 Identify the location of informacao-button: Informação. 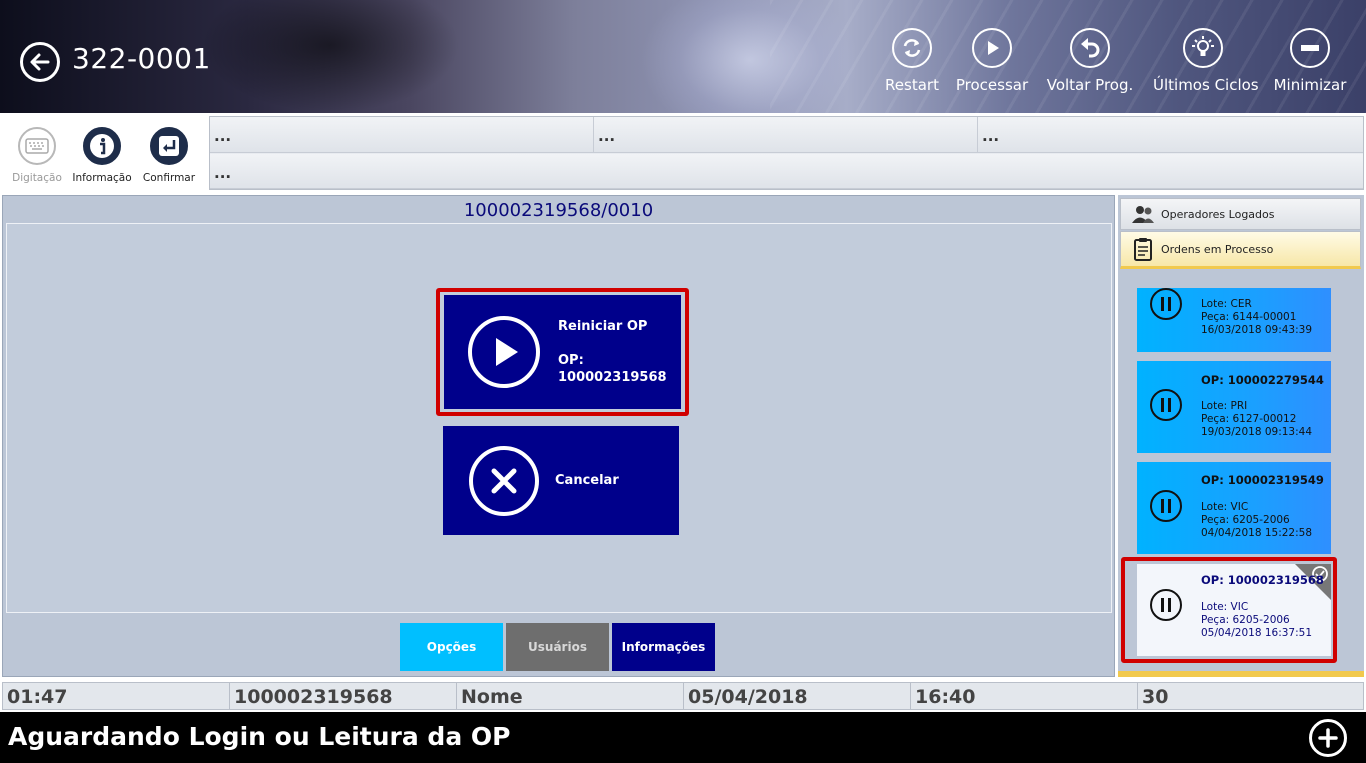
(102, 152).